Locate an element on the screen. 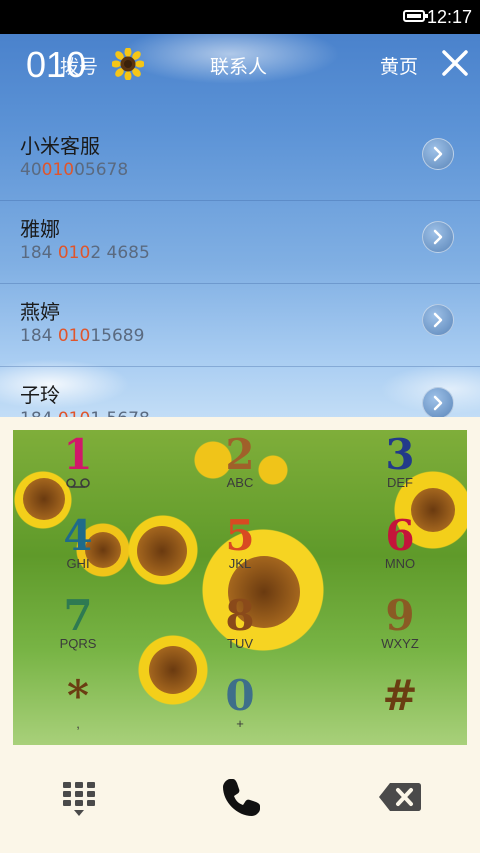  key-letters: TUV is located at coordinates (240, 643).